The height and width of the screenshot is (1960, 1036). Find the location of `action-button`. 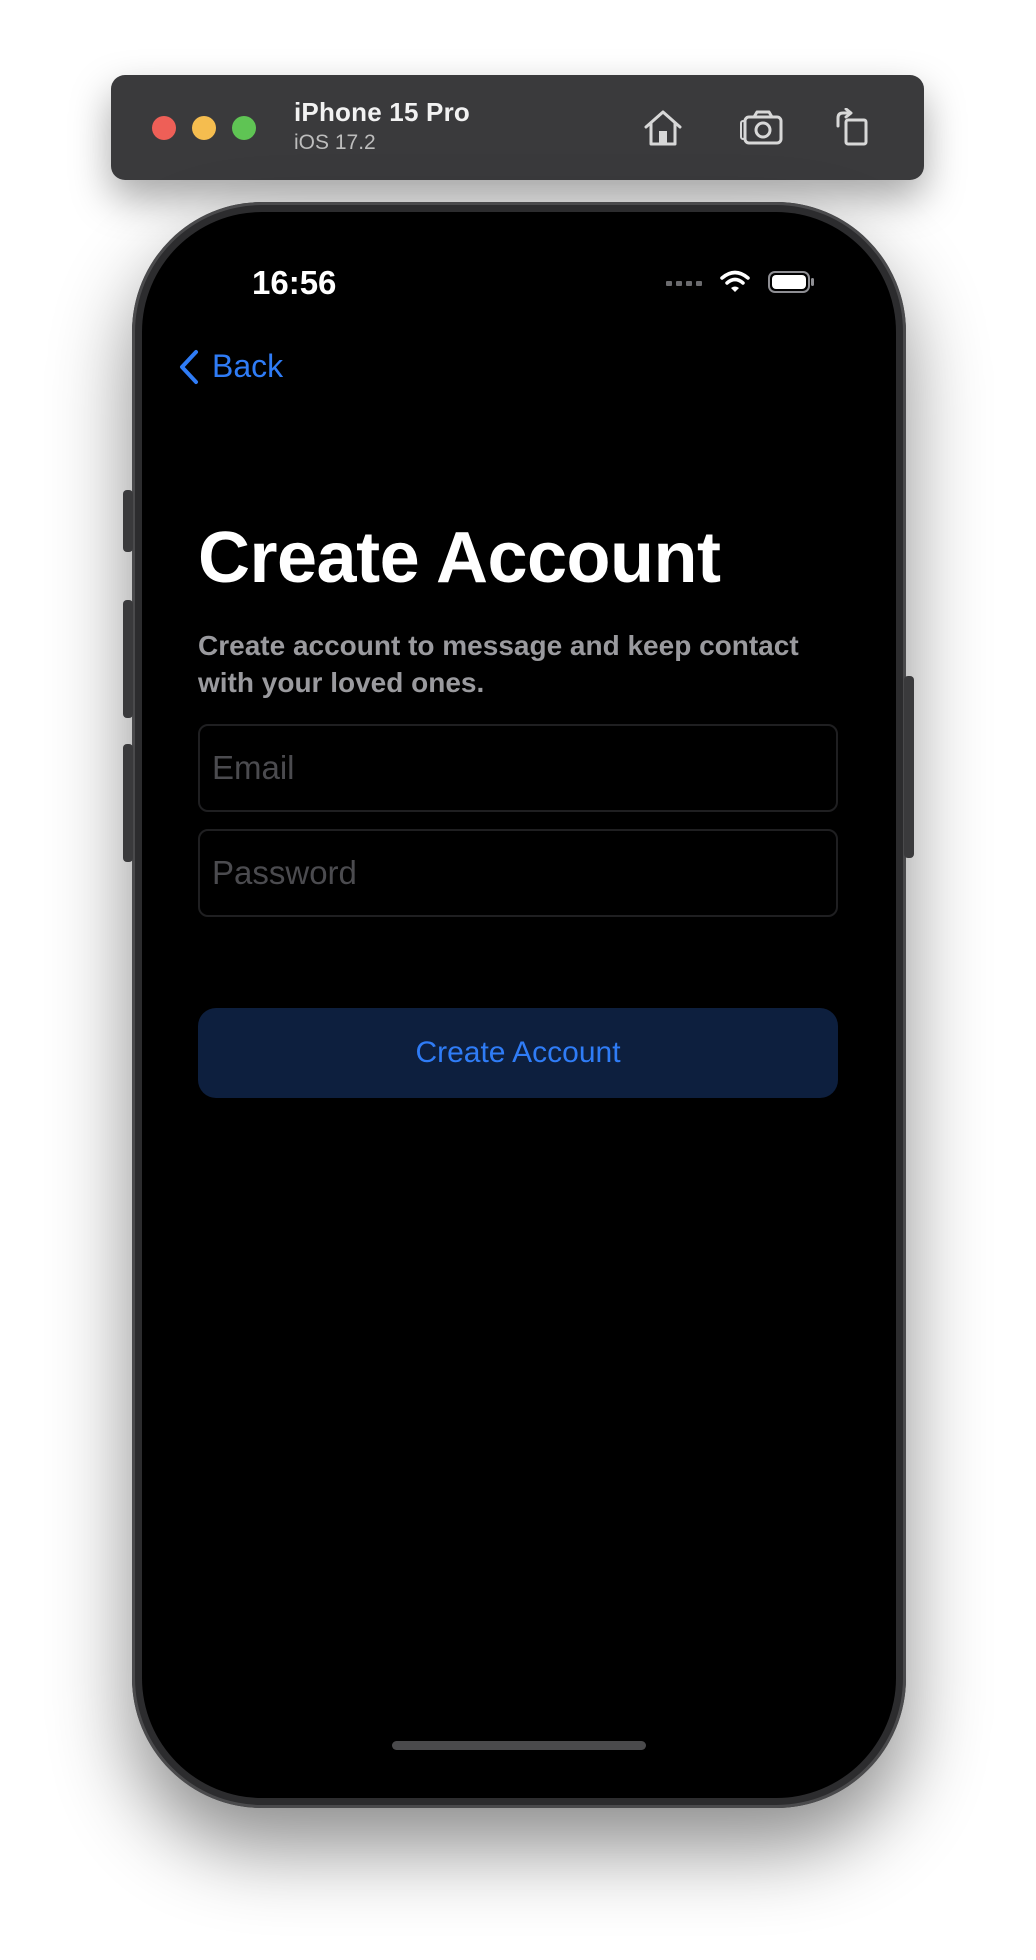

action-button is located at coordinates (128, 521).